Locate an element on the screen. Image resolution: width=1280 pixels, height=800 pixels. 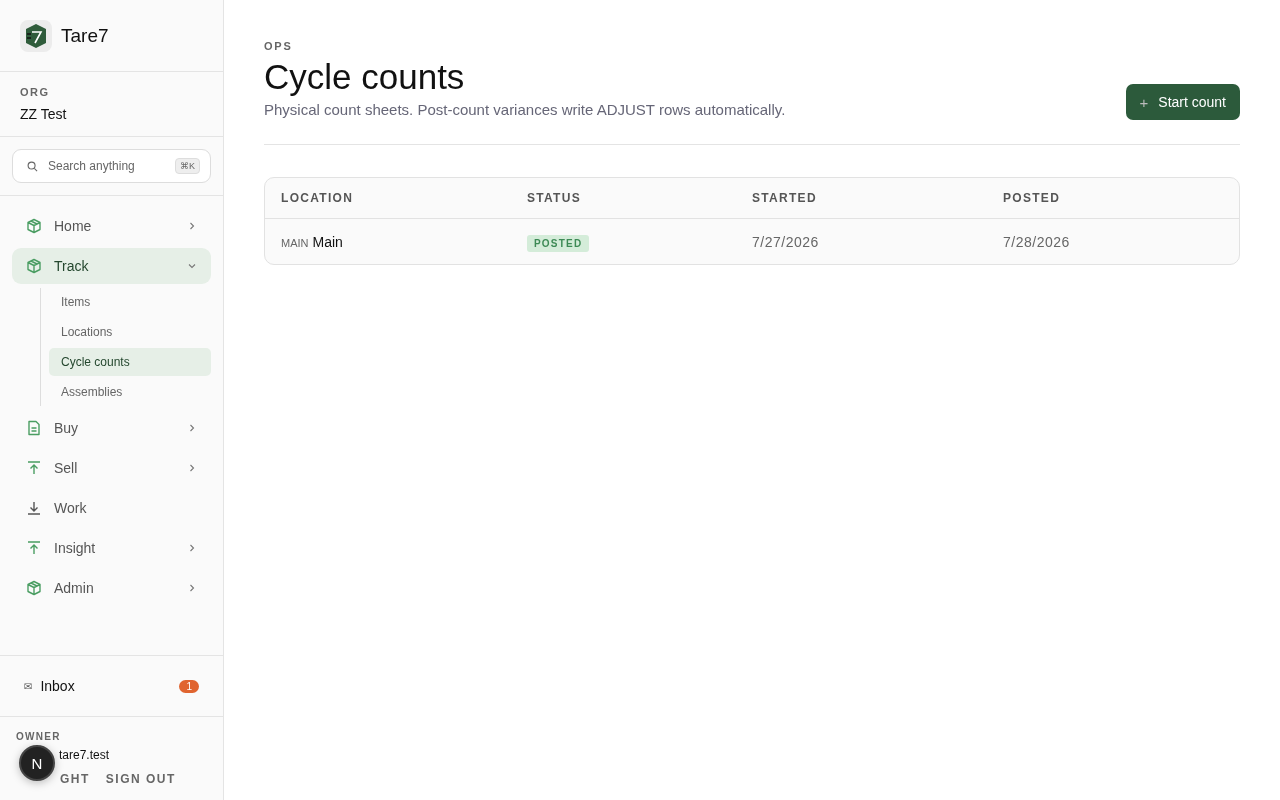
org-name: ZZ Test is located at coordinates (44, 114).